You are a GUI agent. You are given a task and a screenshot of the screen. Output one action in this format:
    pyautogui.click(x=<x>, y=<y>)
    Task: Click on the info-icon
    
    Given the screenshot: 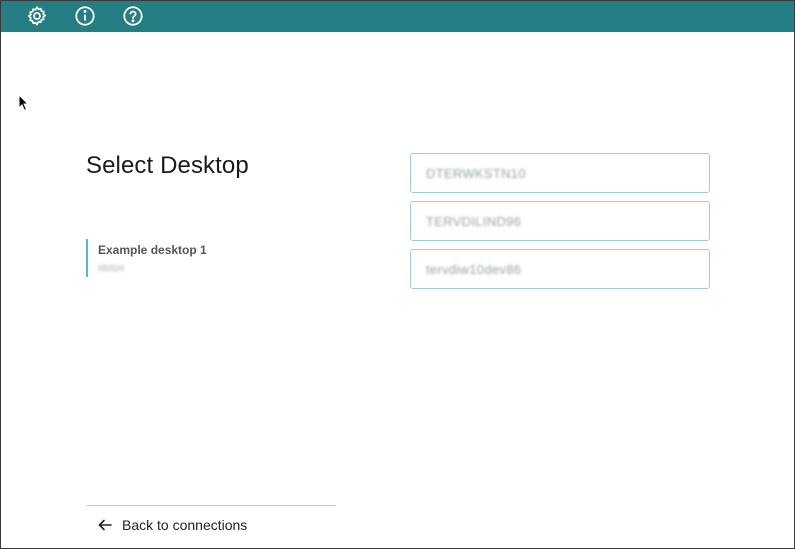 What is the action you would take?
    pyautogui.click(x=85, y=16)
    